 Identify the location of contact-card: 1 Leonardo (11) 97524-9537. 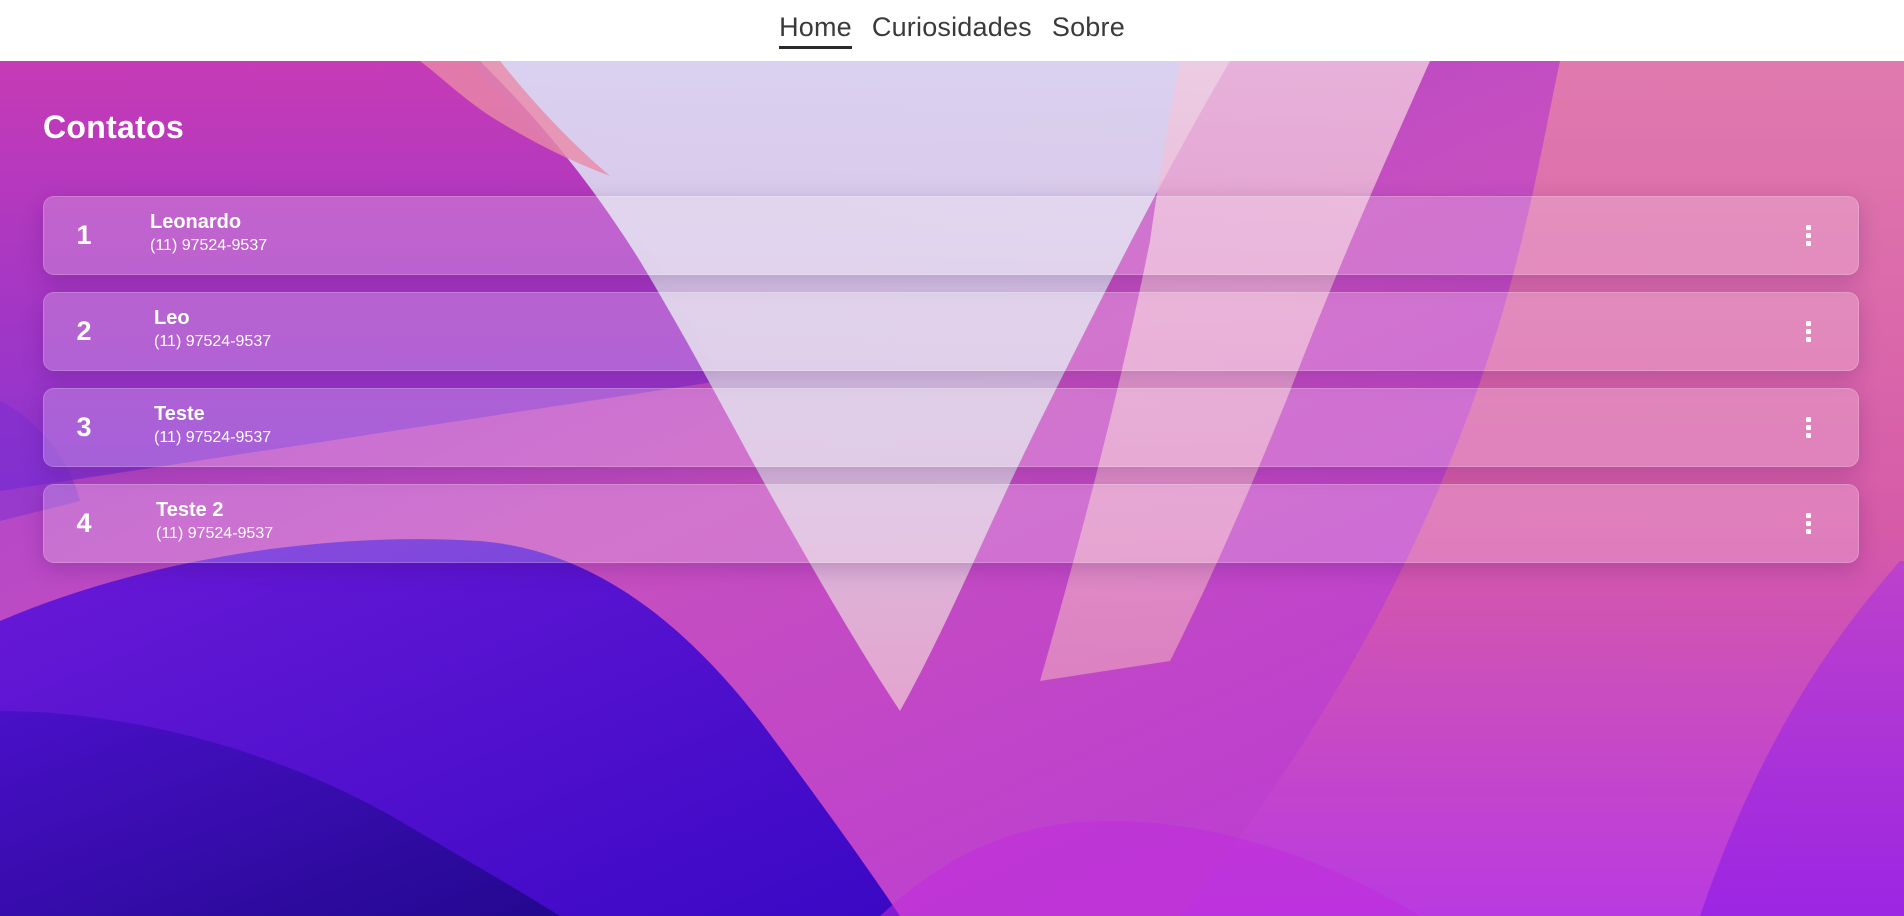
(951, 235).